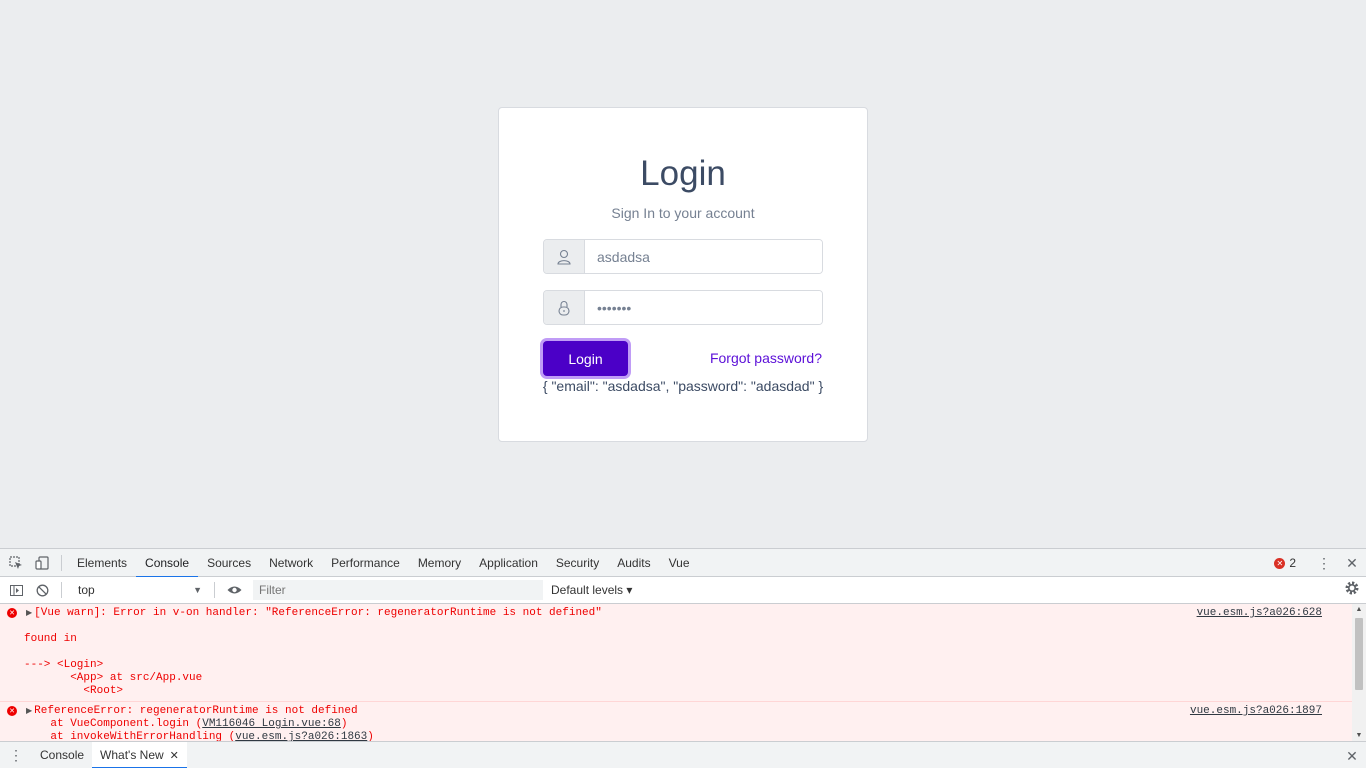 This screenshot has height=768, width=1366. What do you see at coordinates (344, 724) in the screenshot?
I see `message-text: )` at bounding box center [344, 724].